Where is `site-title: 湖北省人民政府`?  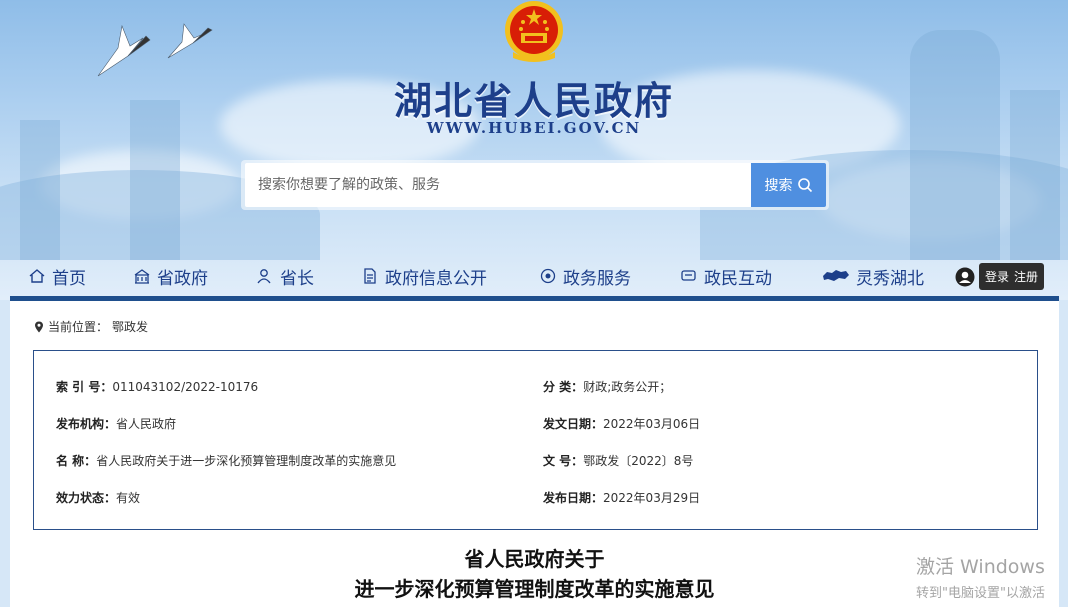 site-title: 湖北省人民政府 is located at coordinates (533, 101).